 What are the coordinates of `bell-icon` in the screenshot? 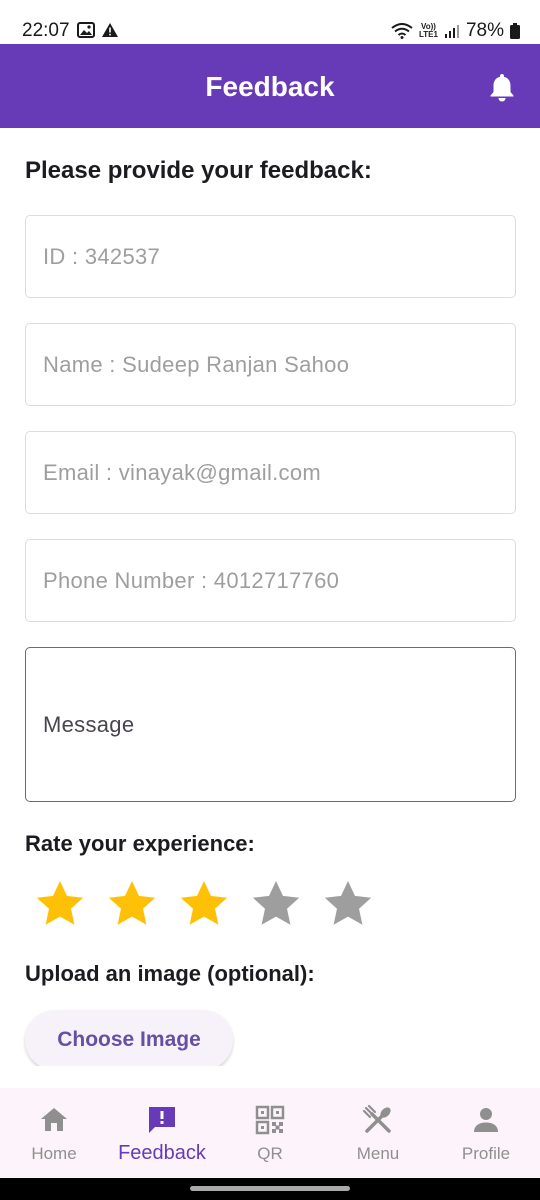 It's located at (502, 87).